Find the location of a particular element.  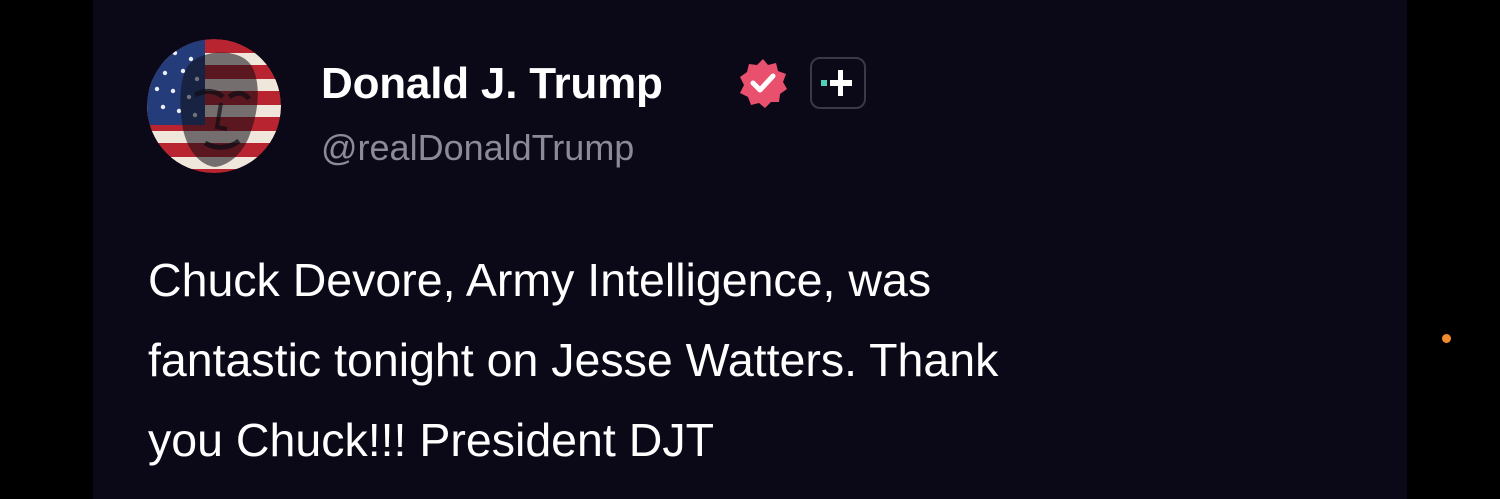

avatar is located at coordinates (214, 106).